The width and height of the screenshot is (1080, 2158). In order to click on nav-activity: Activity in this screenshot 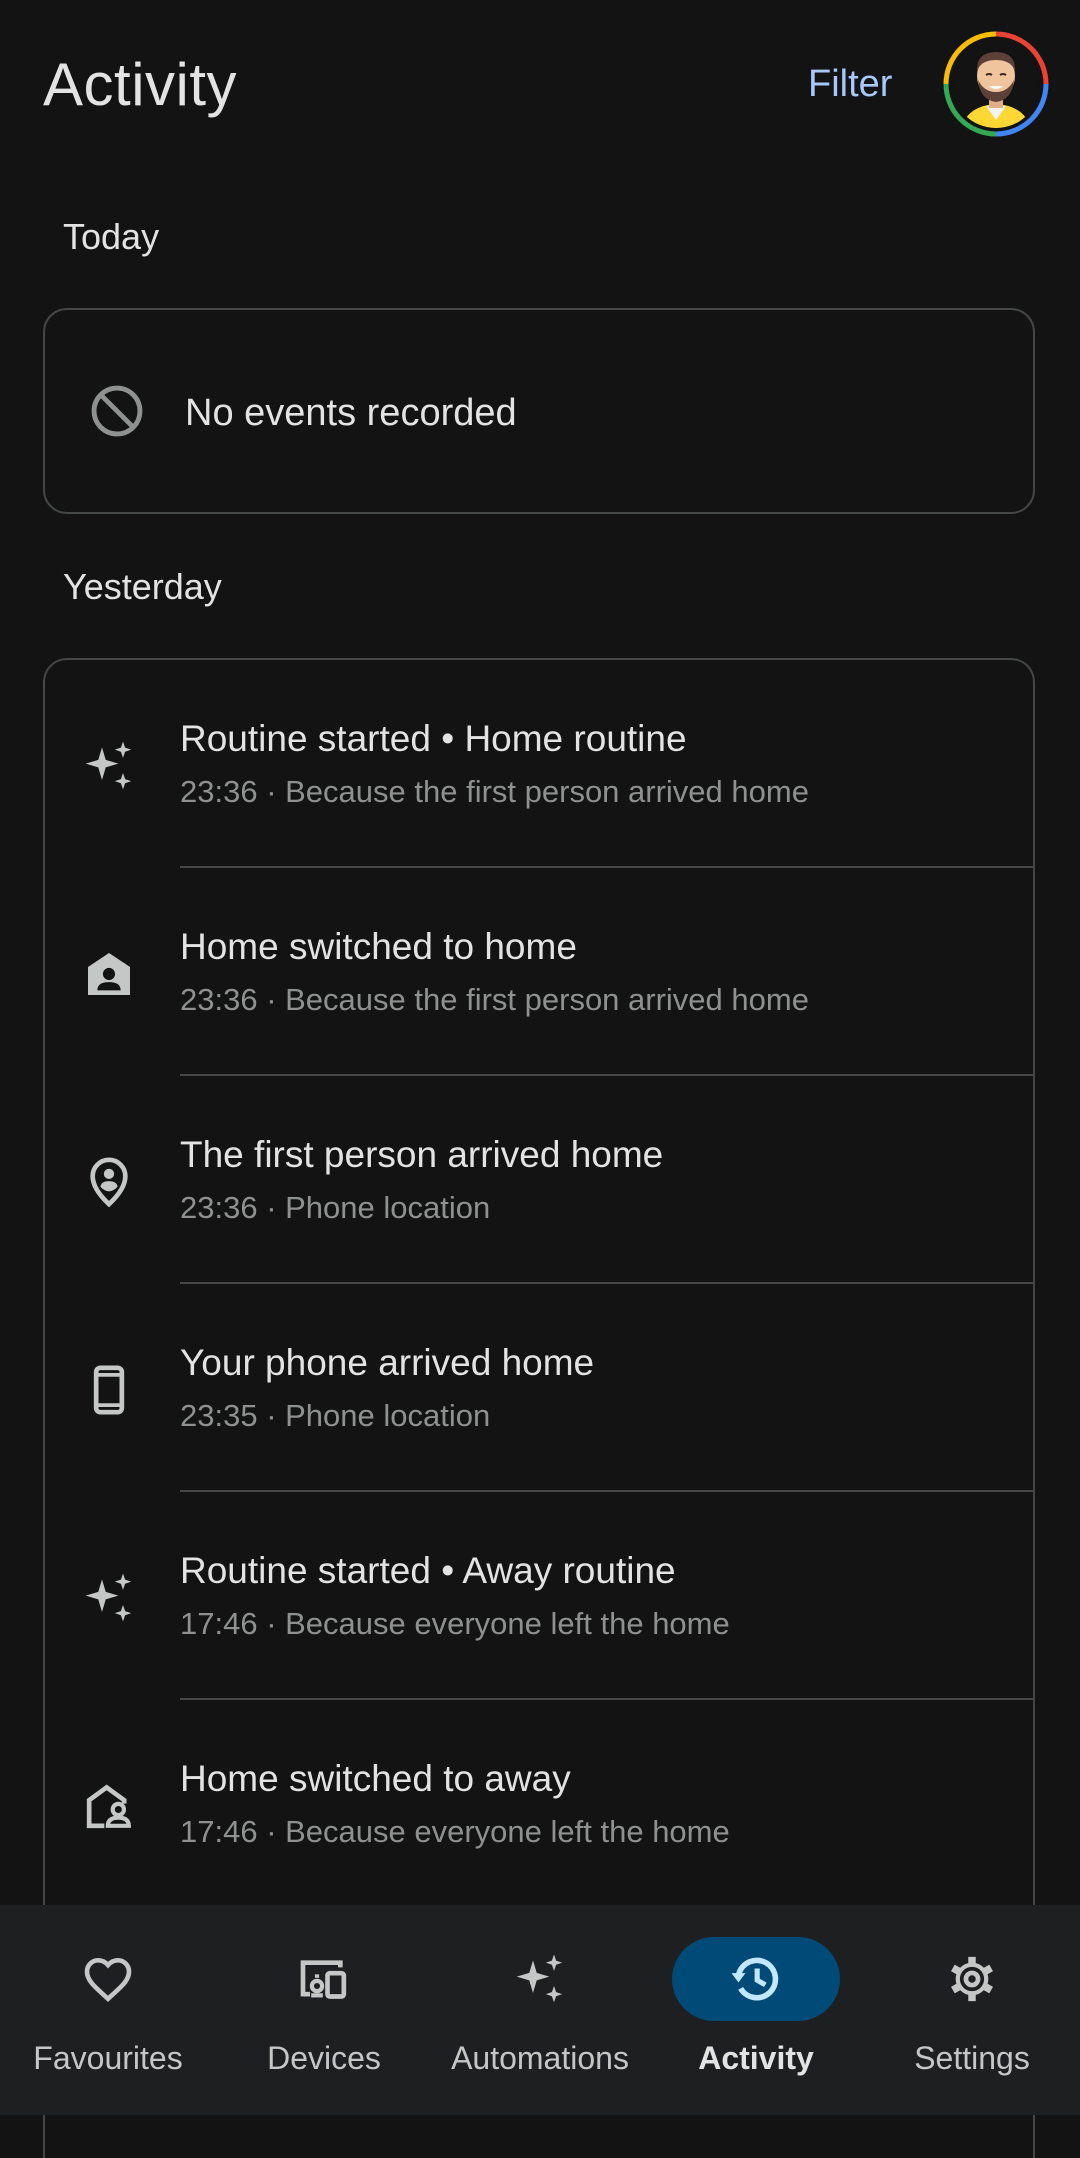, I will do `click(756, 2010)`.